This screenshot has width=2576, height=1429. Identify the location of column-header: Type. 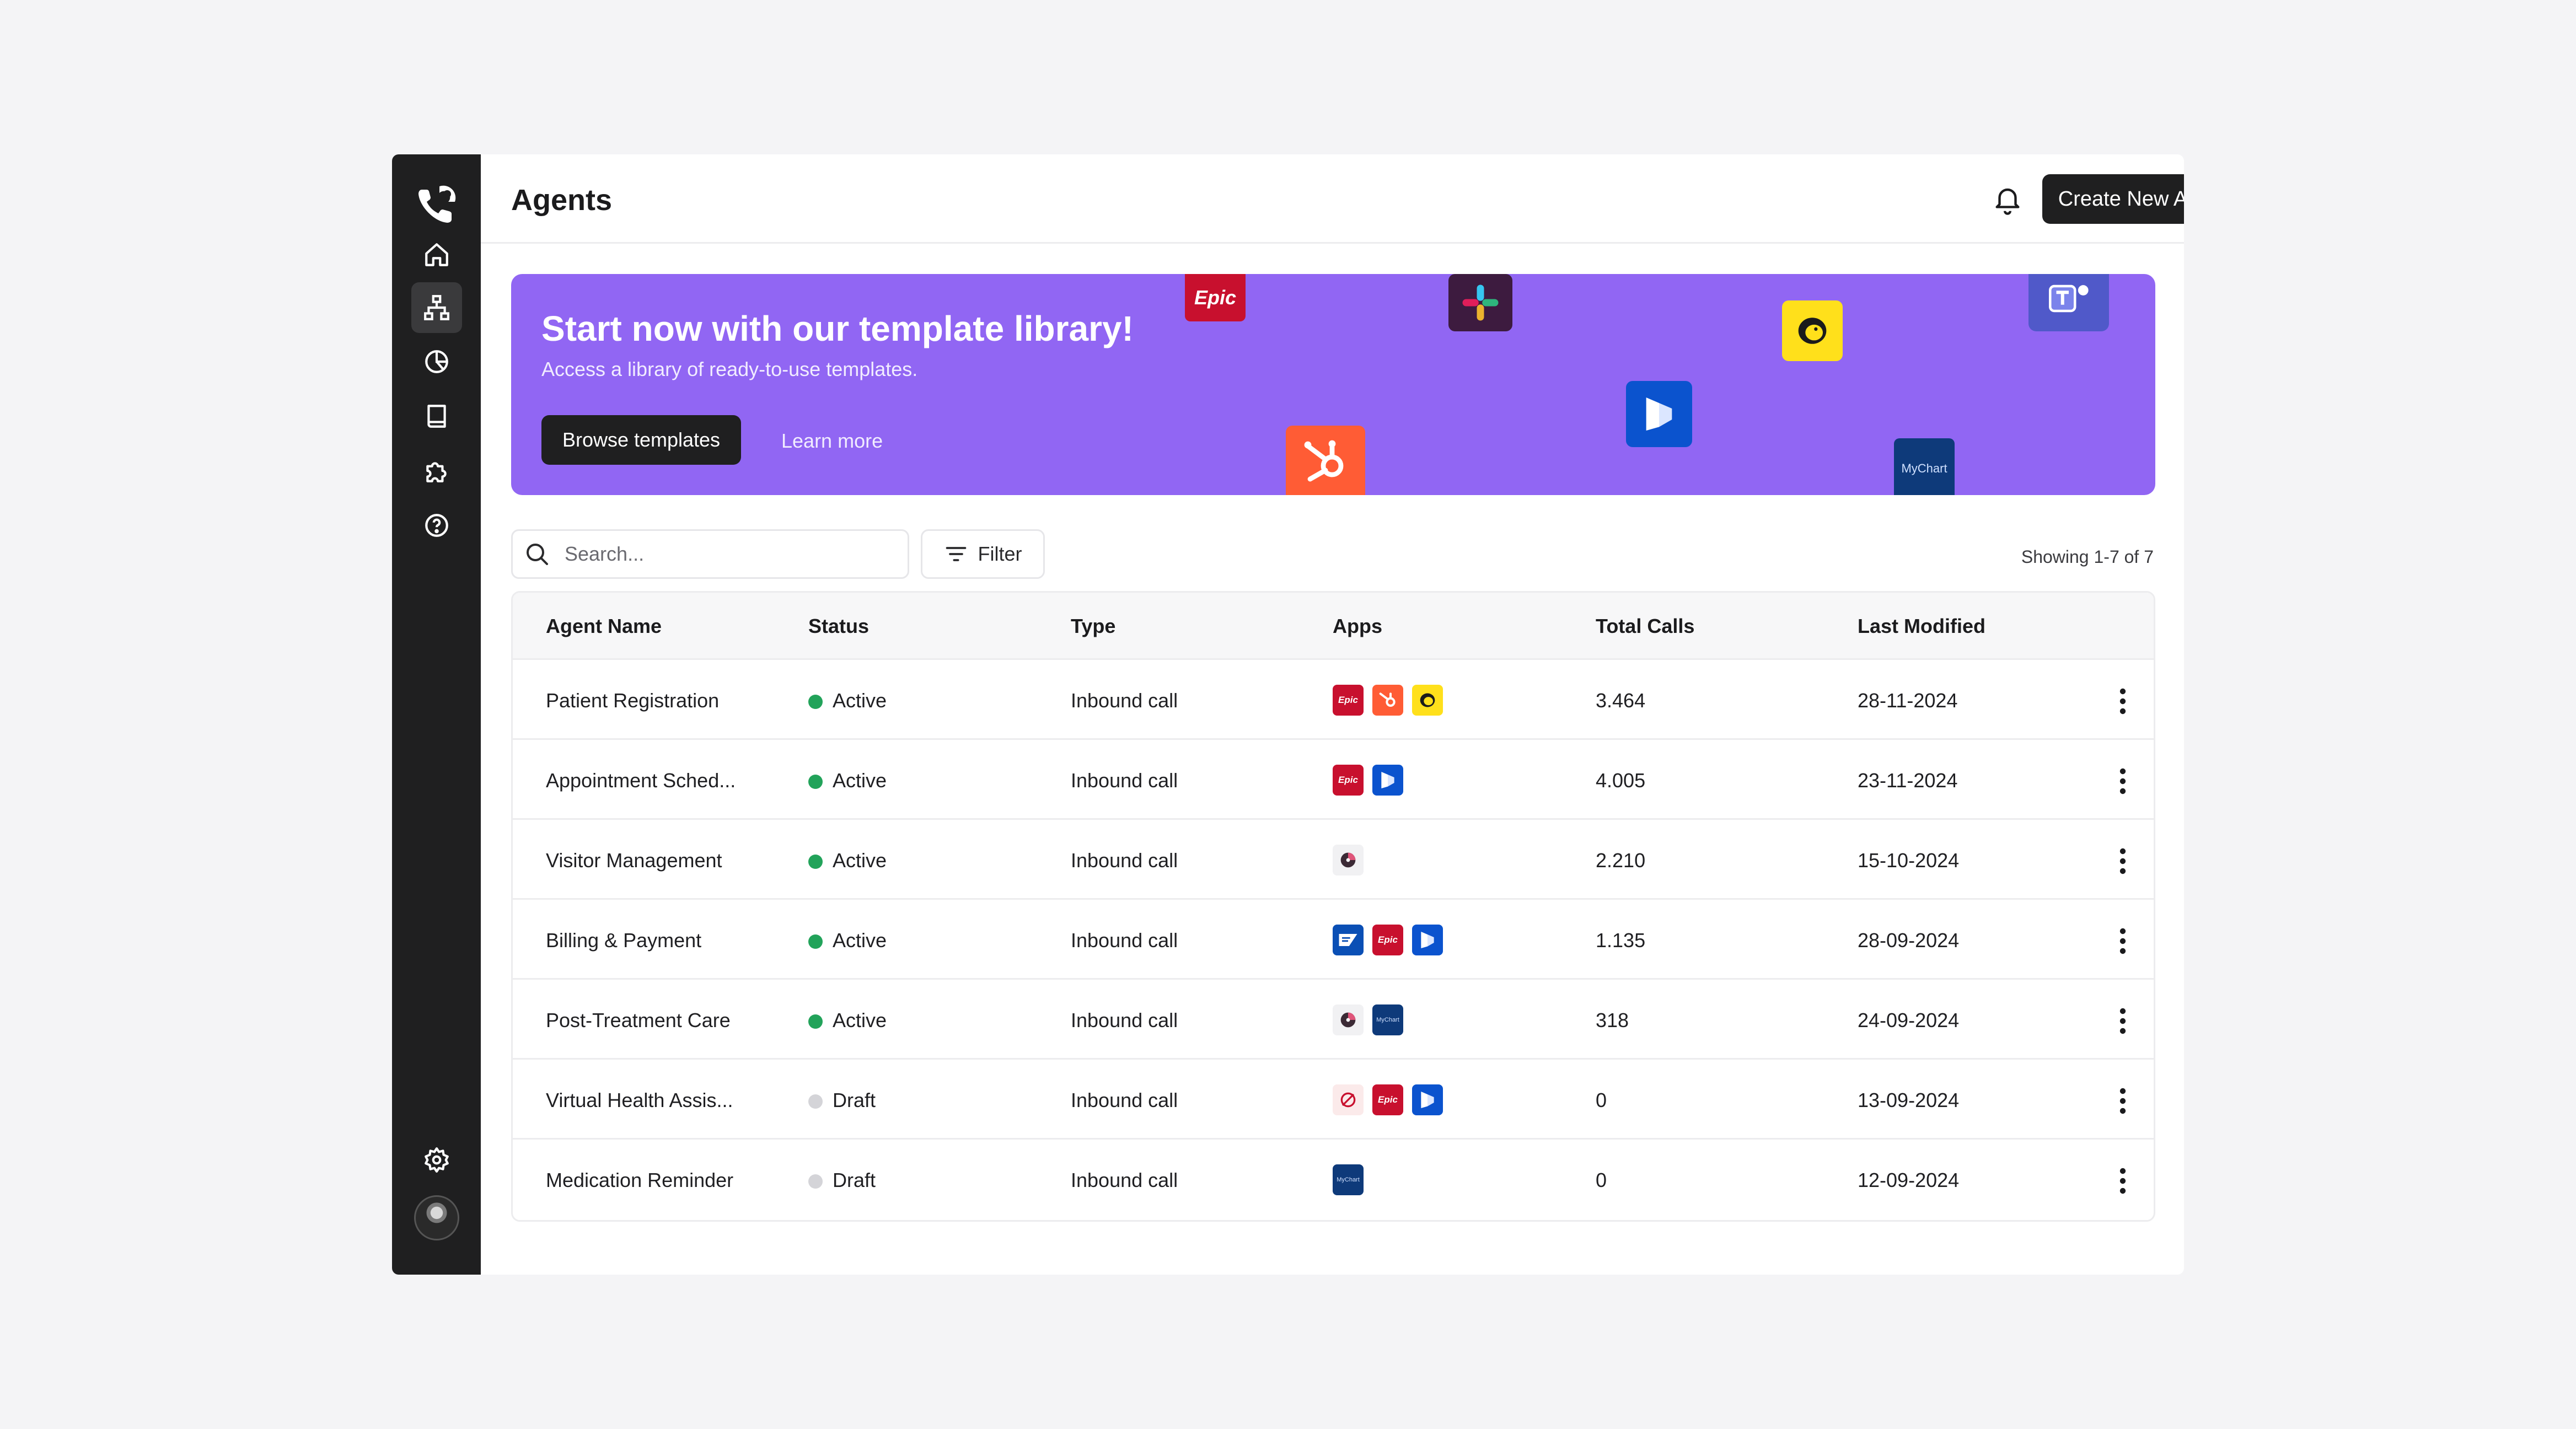
(1093, 626).